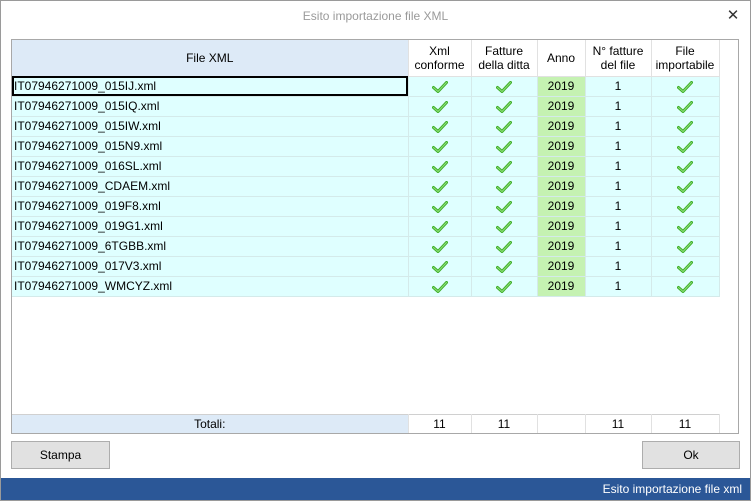 The width and height of the screenshot is (751, 501). I want to click on file-name-cell: IT07946271009_019F8.xml, so click(210, 206).